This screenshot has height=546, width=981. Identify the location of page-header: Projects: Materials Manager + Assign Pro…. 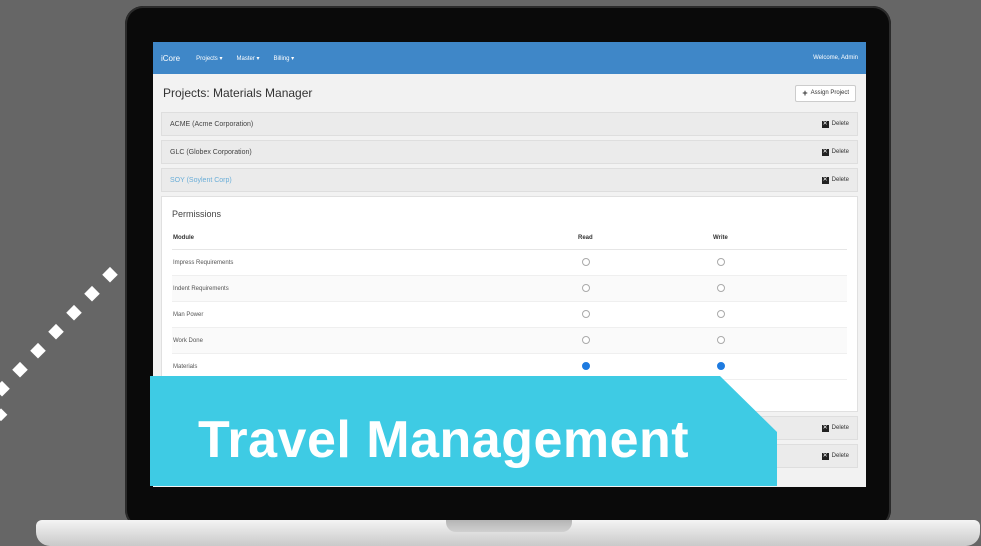
(509, 93).